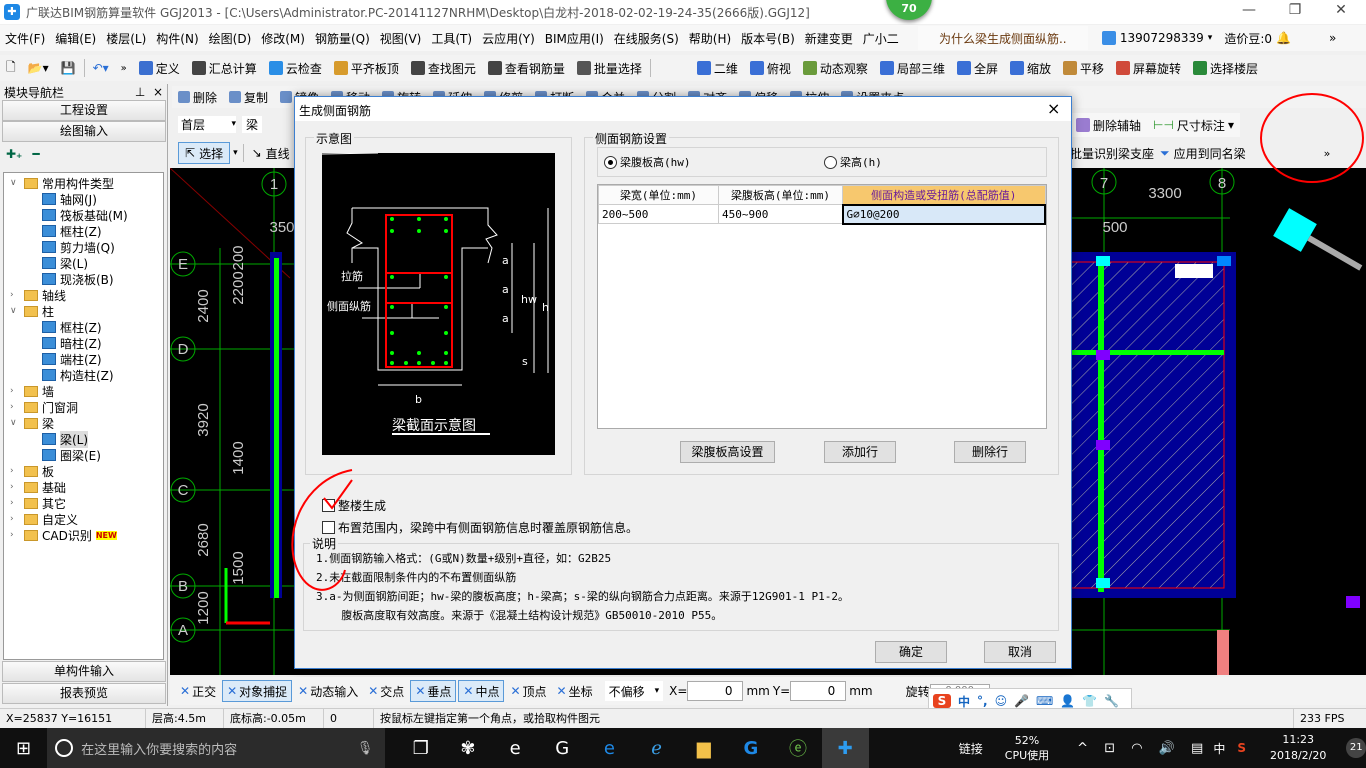 This screenshot has width=1366, height=768. What do you see at coordinates (69, 199) in the screenshot?
I see `tree-item: 轴网(J)` at bounding box center [69, 199].